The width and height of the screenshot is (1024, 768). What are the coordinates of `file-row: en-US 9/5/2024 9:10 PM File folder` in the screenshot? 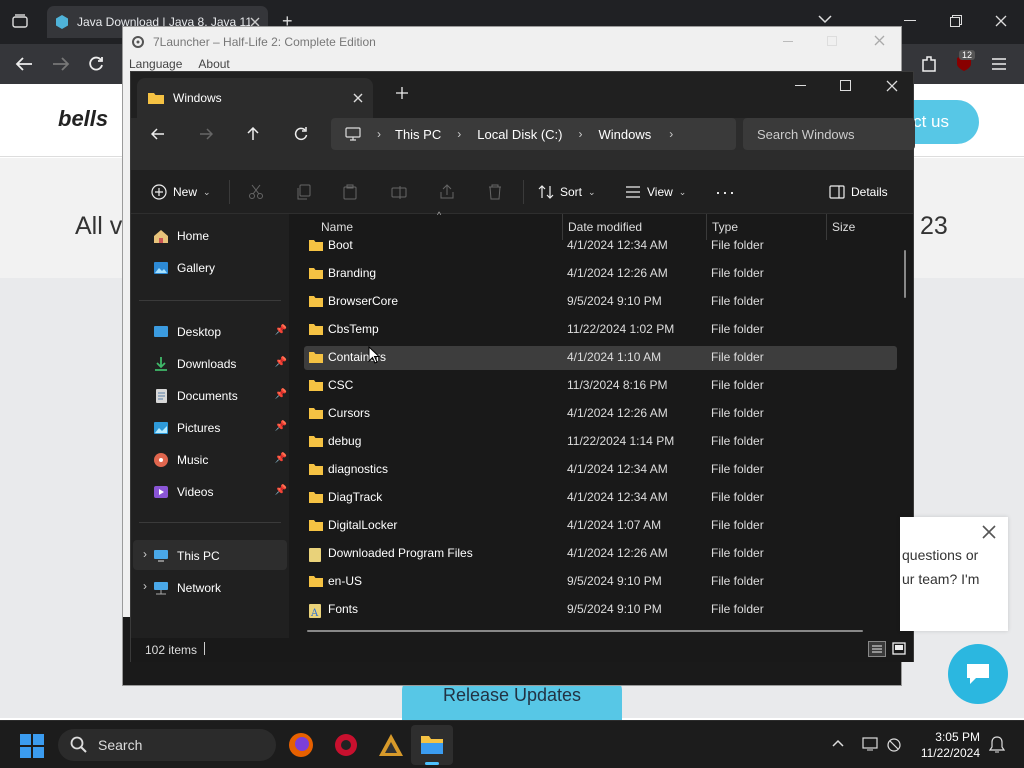 It's located at (600, 582).